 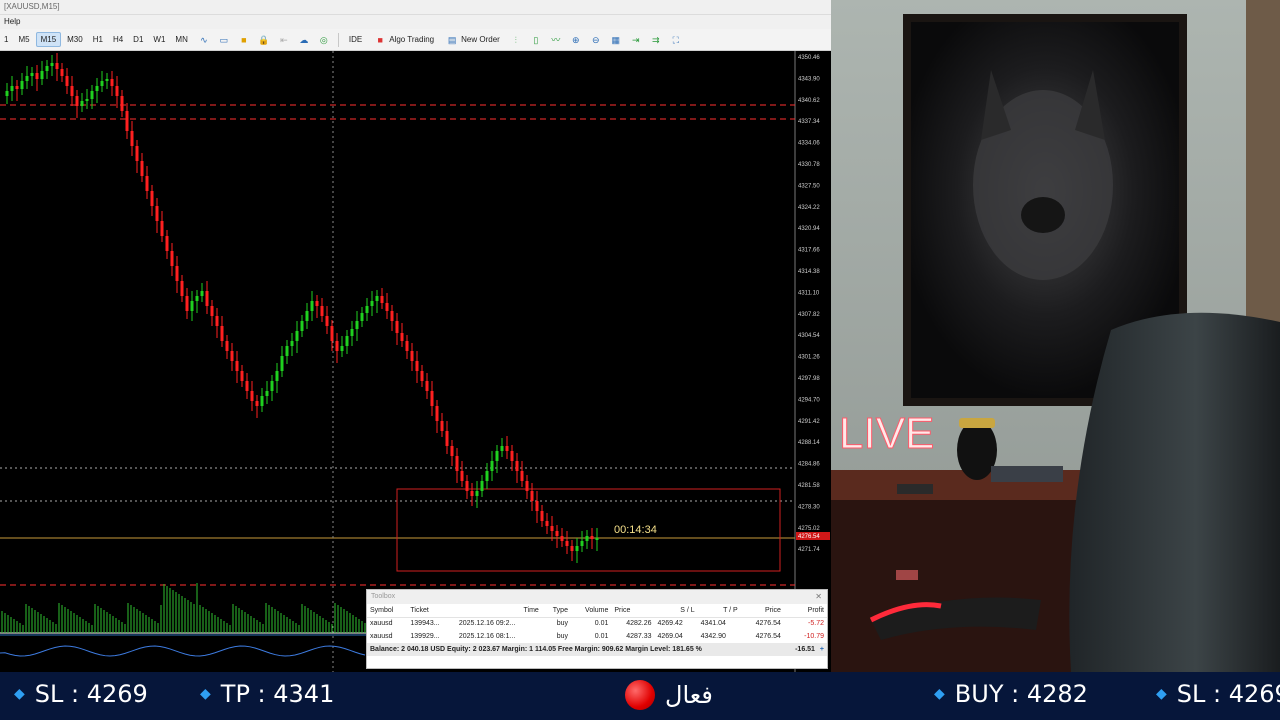 I want to click on row-tp: 4341.04, so click(x=719, y=623).